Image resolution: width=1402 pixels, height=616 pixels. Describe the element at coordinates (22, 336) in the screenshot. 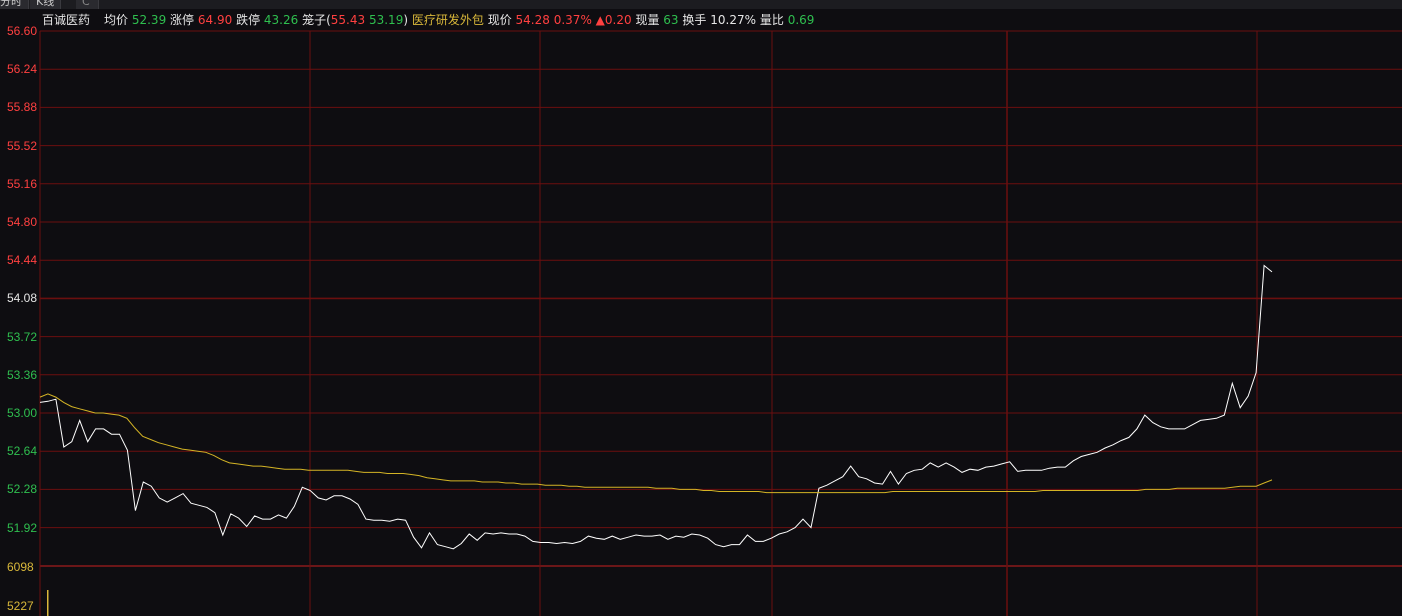

I see `price-axis-label: 53.72` at that location.